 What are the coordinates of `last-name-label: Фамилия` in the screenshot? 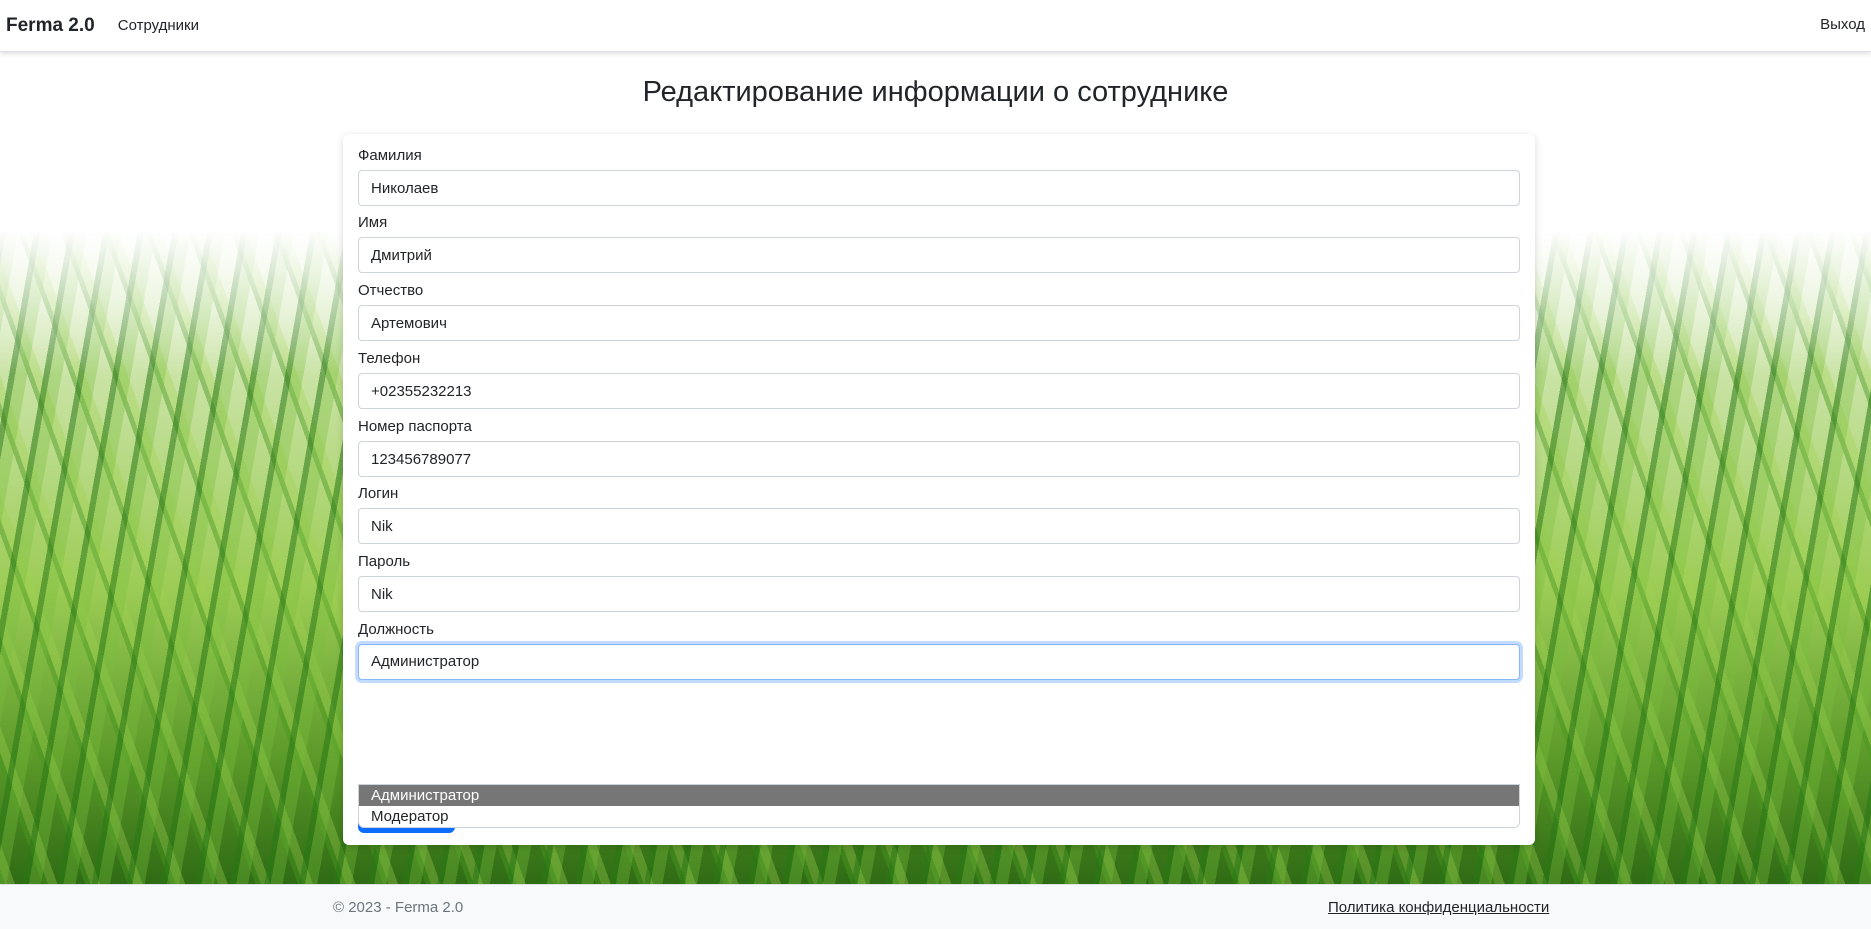 It's located at (390, 155).